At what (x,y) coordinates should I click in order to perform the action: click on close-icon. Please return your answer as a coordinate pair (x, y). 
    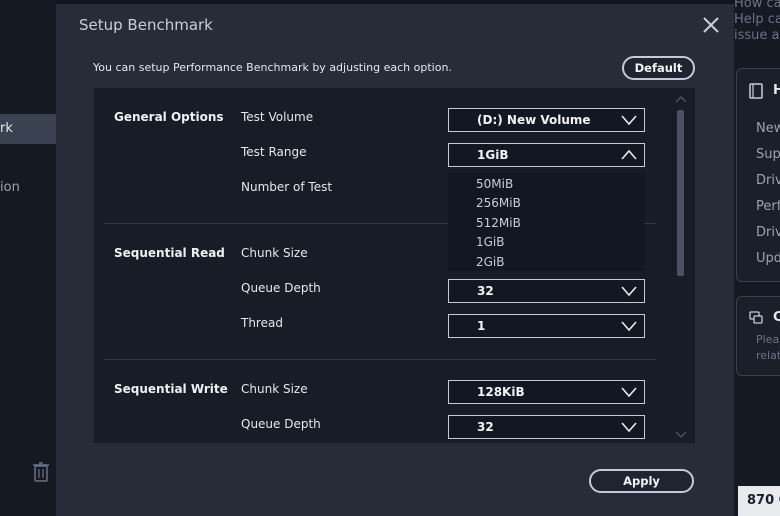
    Looking at the image, I should click on (711, 25).